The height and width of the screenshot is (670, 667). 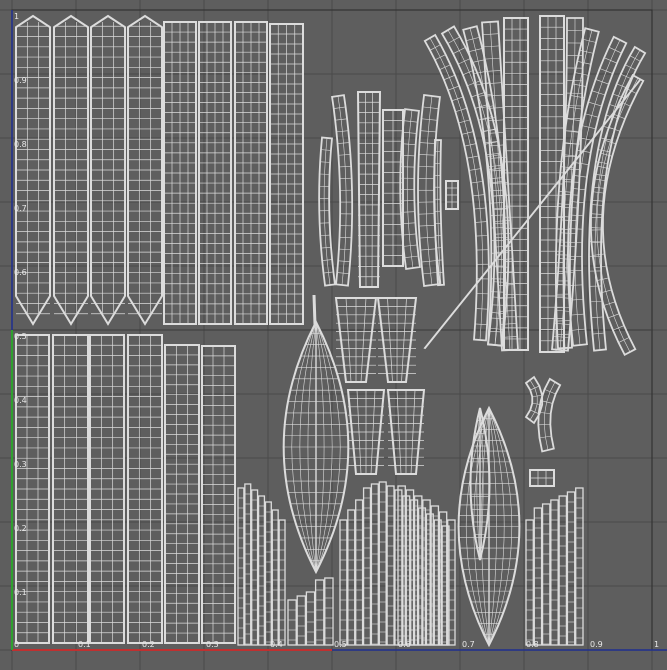 What do you see at coordinates (20, 336) in the screenshot?
I see `v-tick-label: 0.5` at bounding box center [20, 336].